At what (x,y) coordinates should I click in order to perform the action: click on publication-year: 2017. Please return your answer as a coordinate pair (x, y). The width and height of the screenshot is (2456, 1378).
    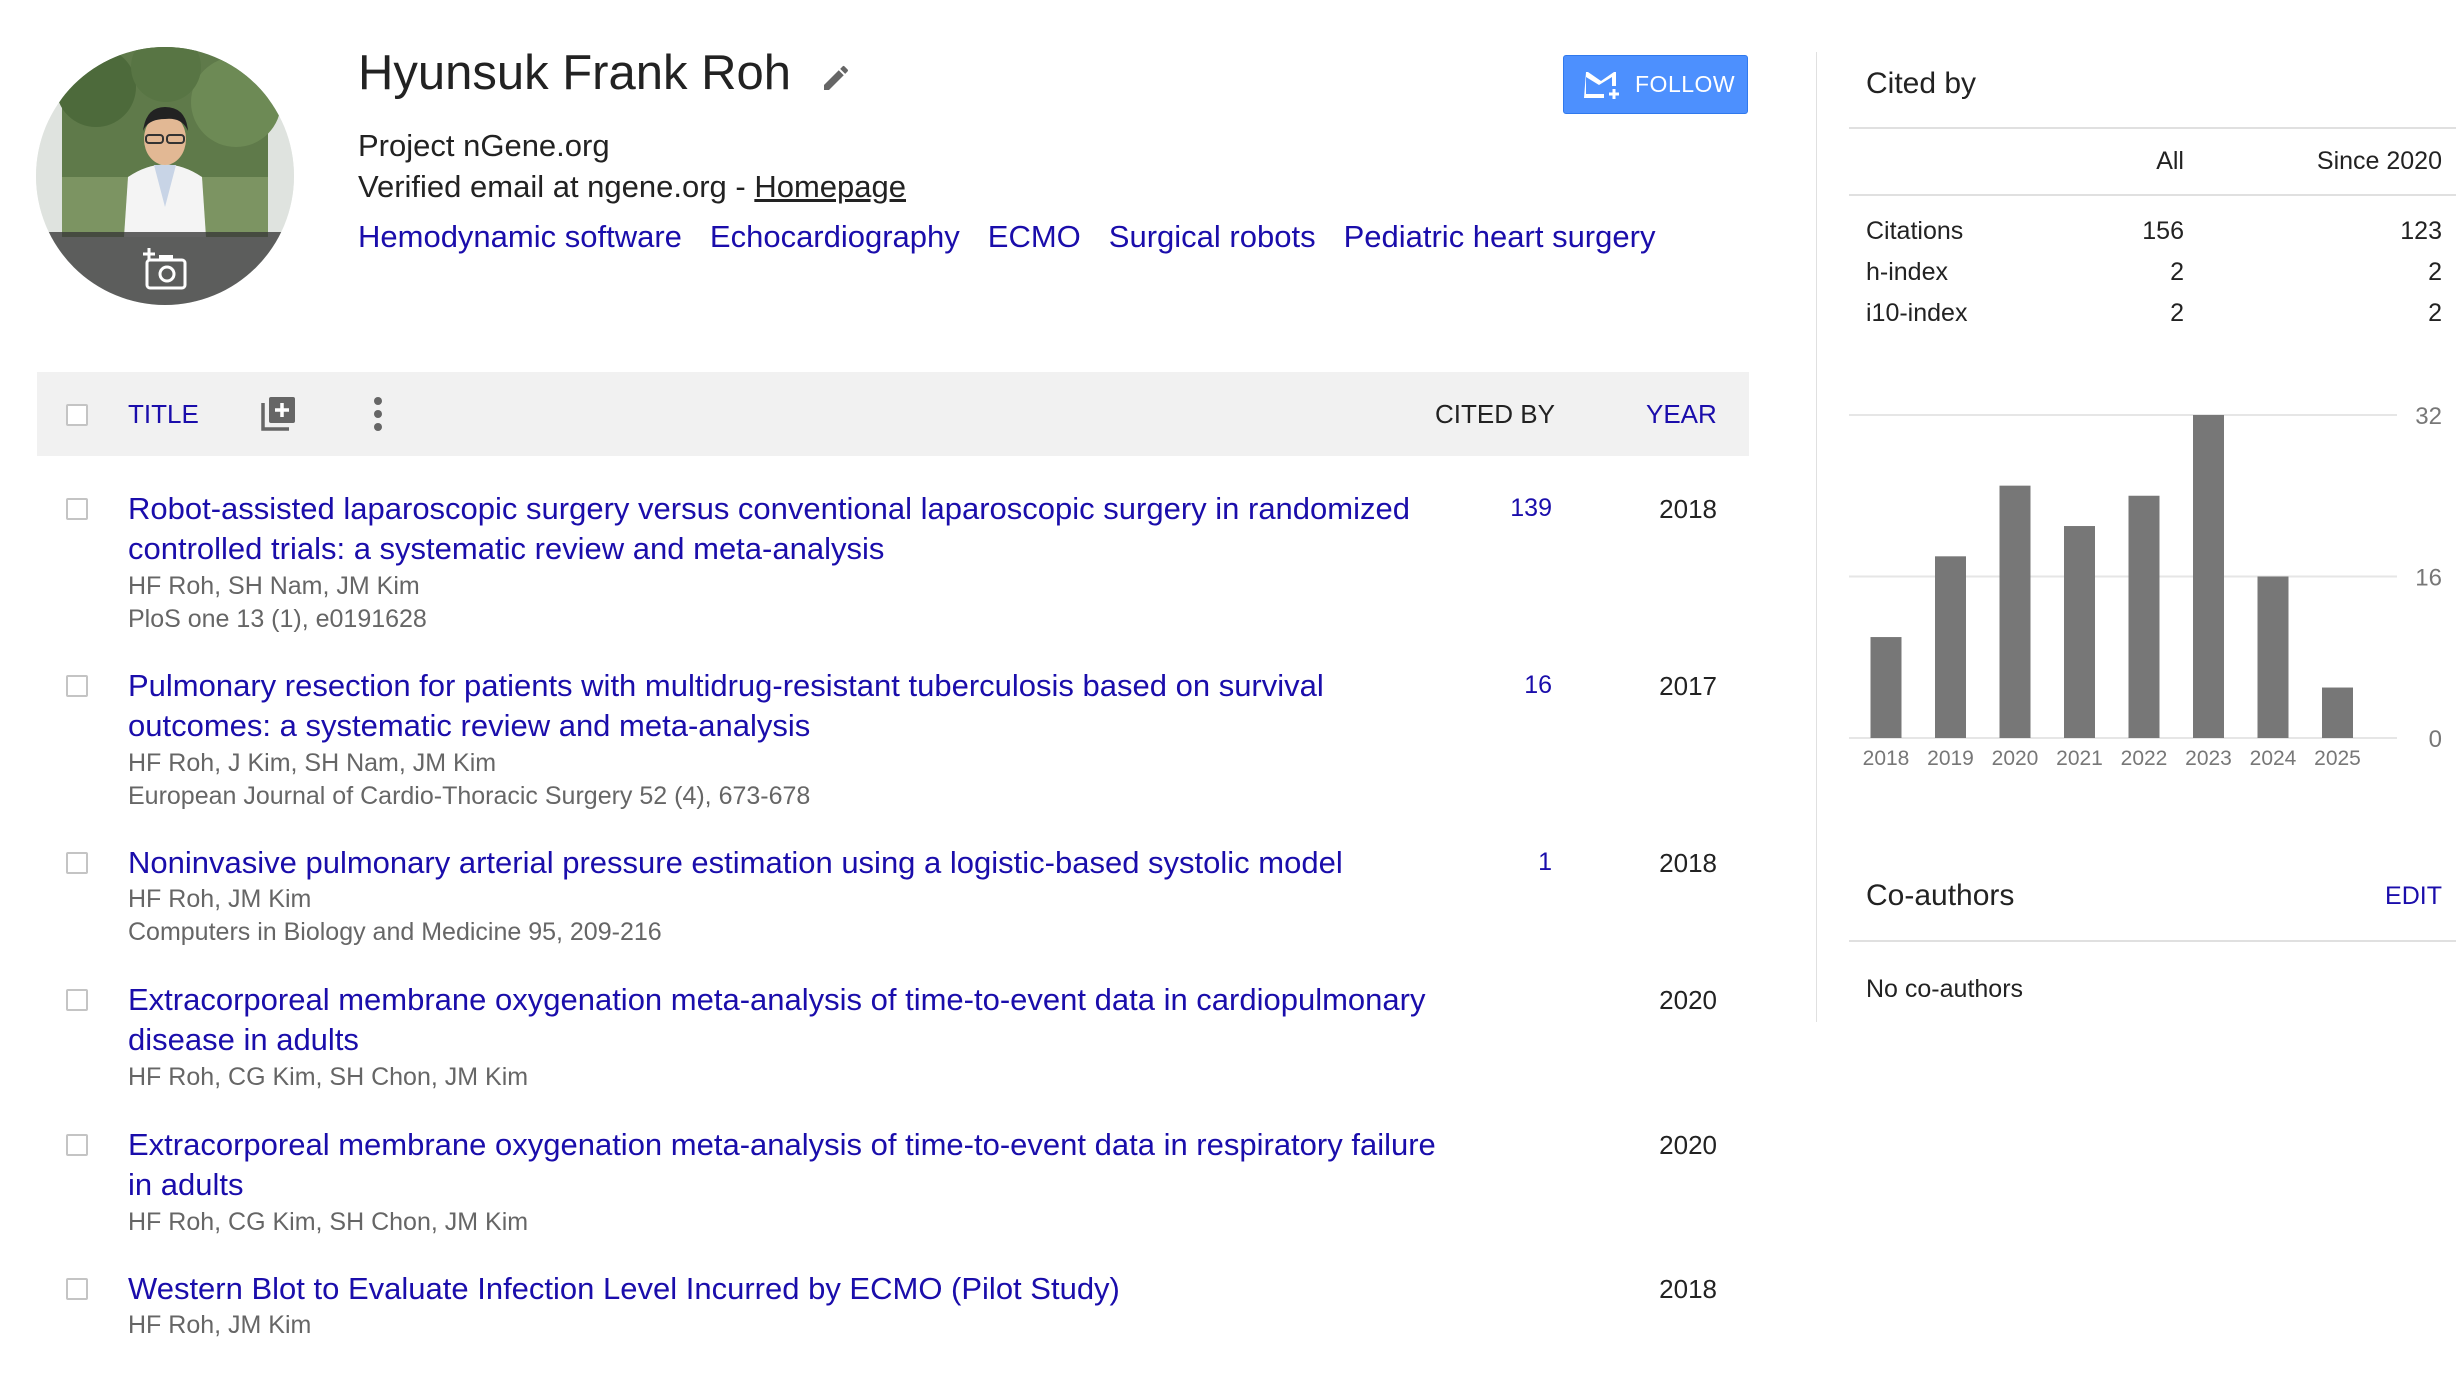
    Looking at the image, I should click on (1688, 686).